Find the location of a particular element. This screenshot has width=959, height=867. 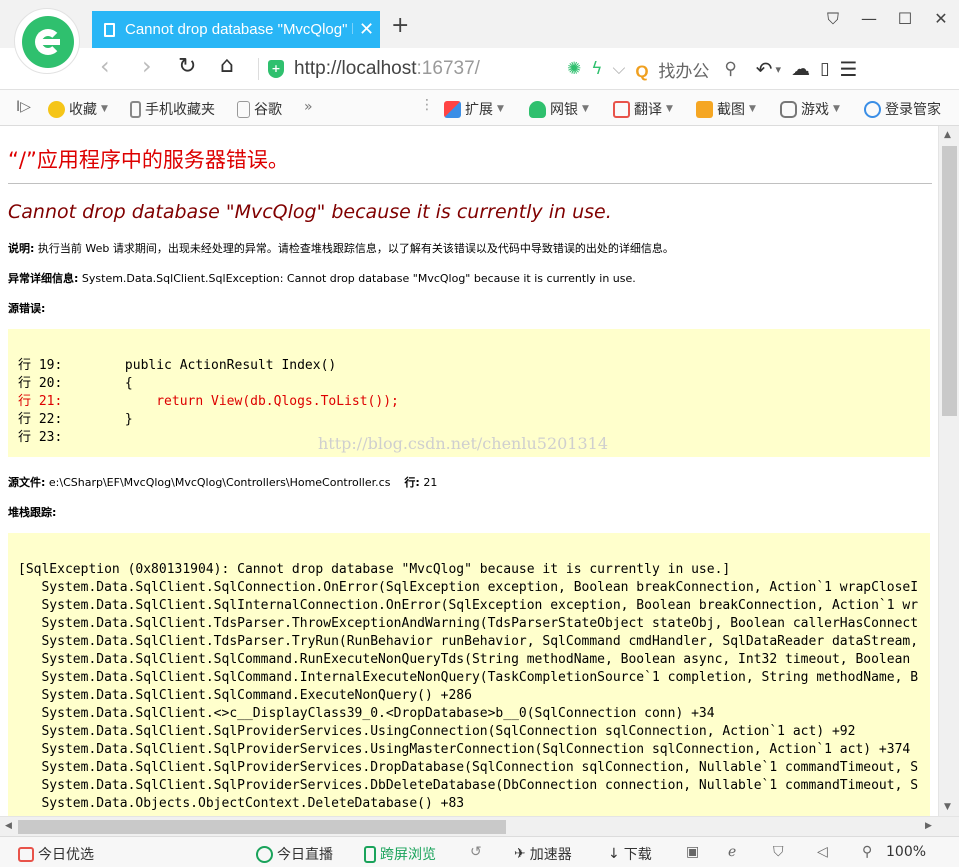

search-text: 找办公 is located at coordinates (684, 71).